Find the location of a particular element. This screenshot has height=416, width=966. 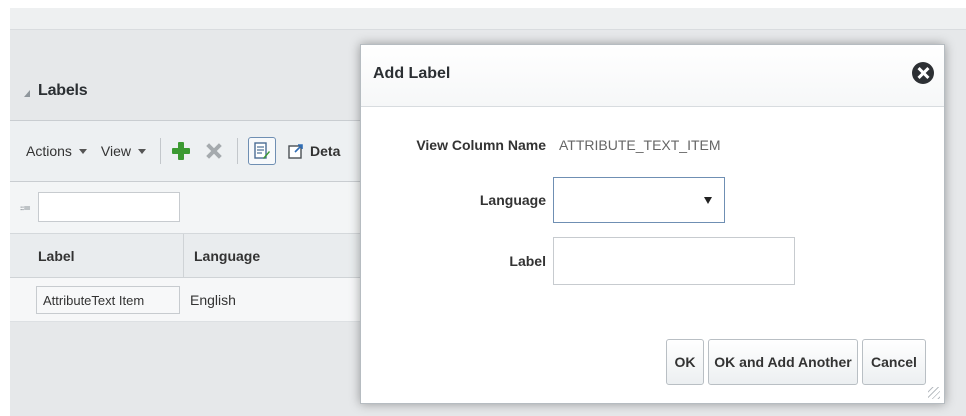

table-row: AttributeText Item English is located at coordinates (190, 300).